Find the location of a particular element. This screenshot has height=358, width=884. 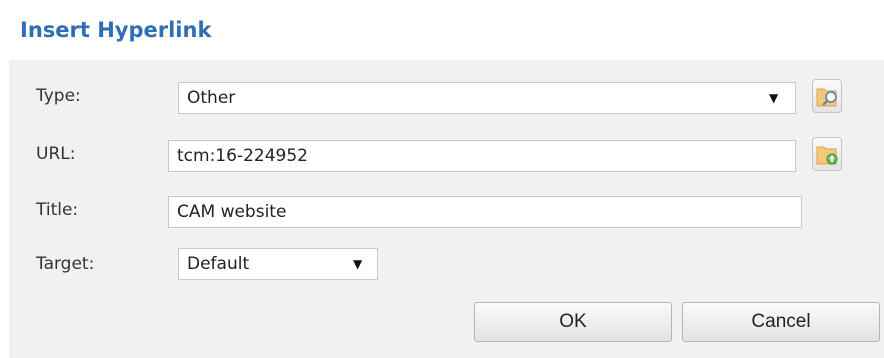

upload-button is located at coordinates (827, 154).